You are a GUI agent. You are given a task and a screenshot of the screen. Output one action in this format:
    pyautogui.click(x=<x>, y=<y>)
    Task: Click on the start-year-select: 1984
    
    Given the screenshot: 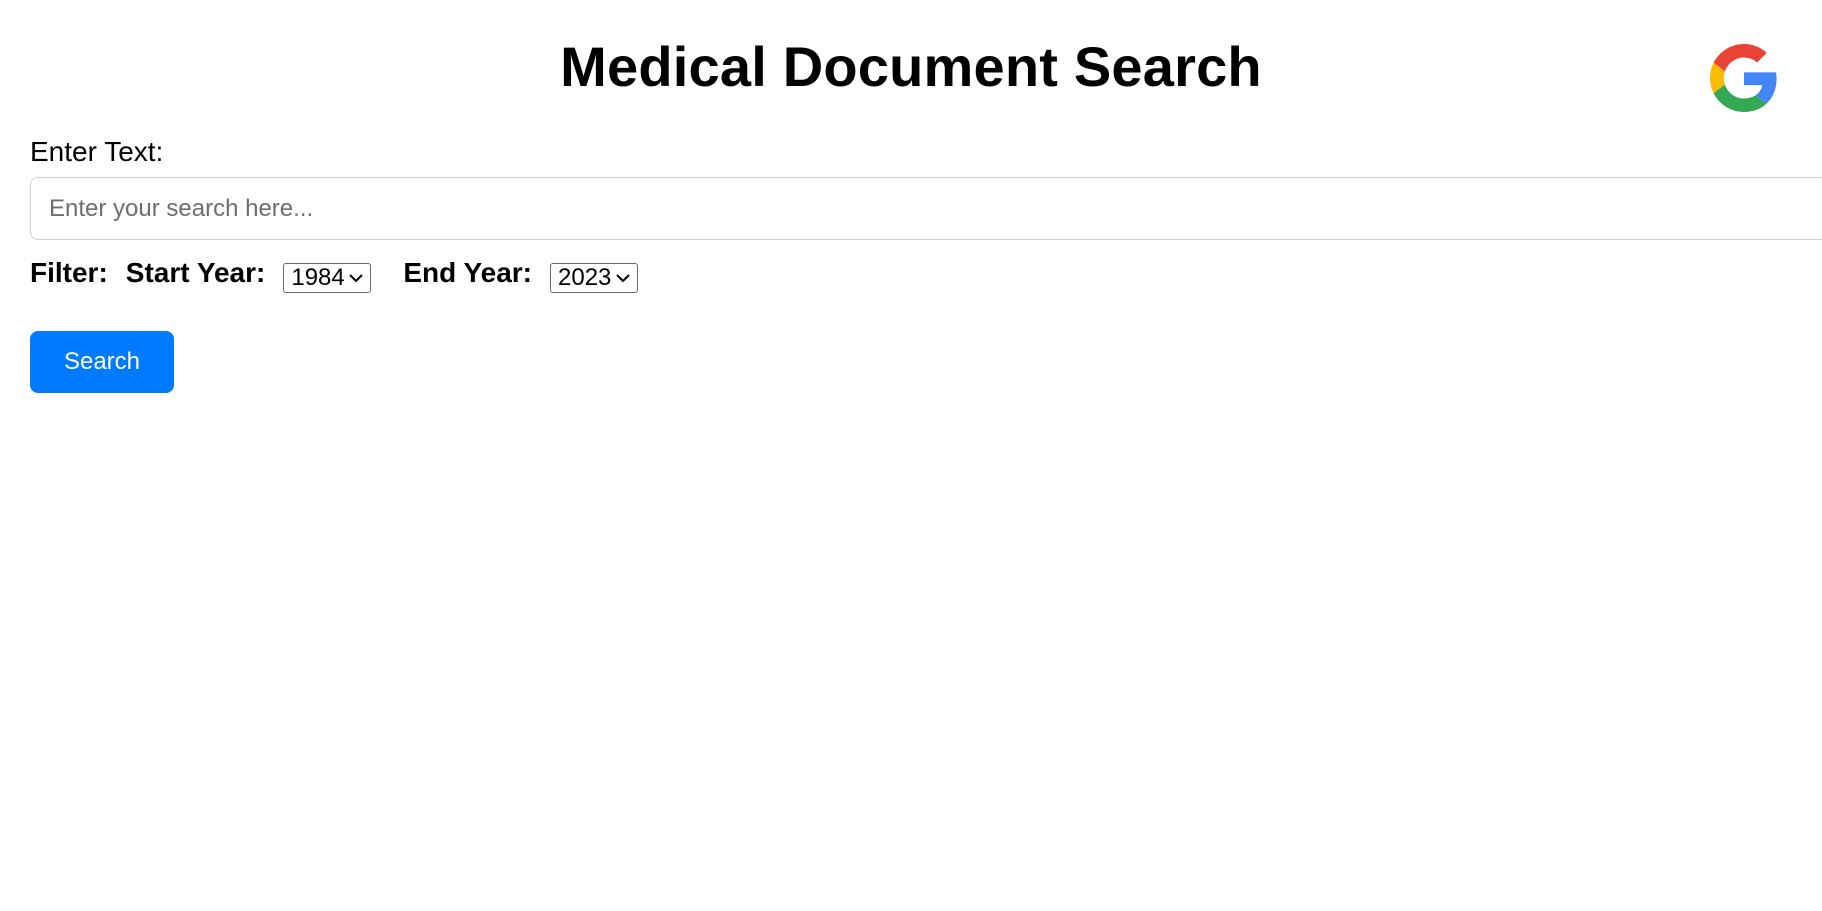 What is the action you would take?
    pyautogui.click(x=327, y=278)
    